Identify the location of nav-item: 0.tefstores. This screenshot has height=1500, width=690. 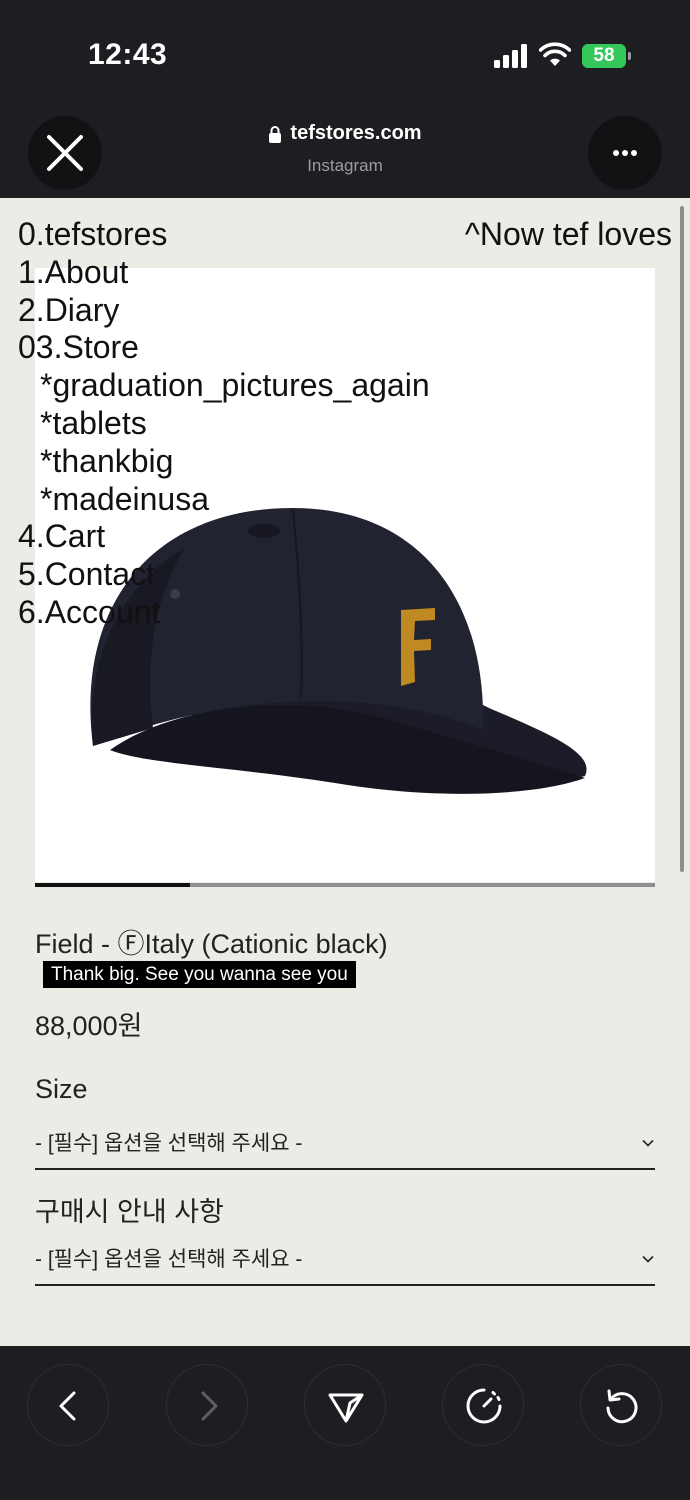
(224, 235).